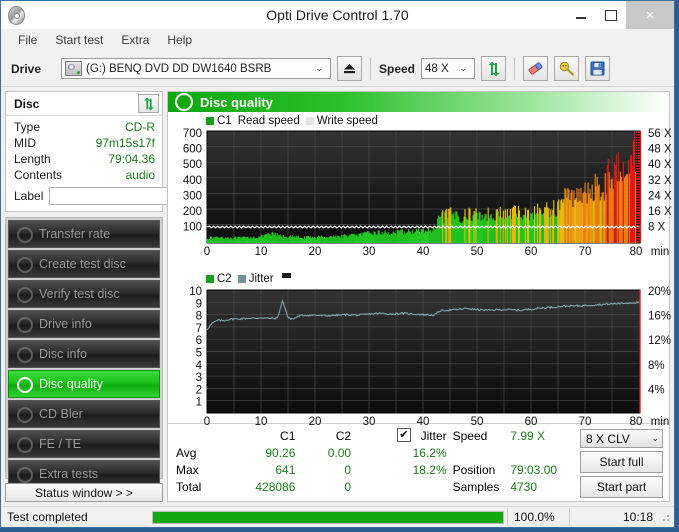 The height and width of the screenshot is (532, 679). I want to click on svg-text: 30, so click(369, 422).